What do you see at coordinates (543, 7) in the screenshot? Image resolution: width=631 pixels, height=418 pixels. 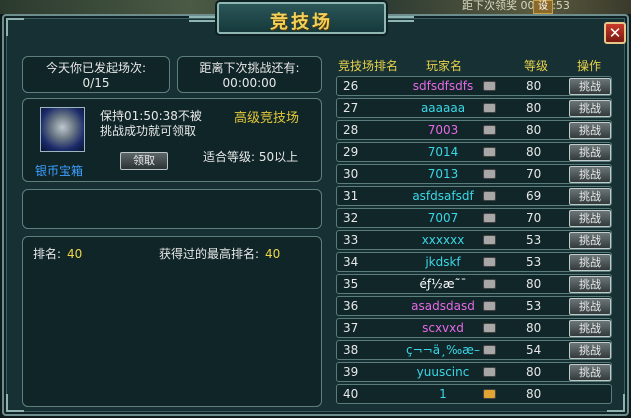 I see `background-settings-button: 设` at bounding box center [543, 7].